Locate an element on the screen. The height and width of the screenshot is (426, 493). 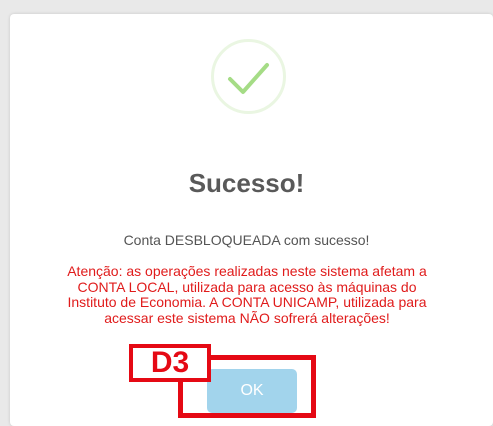
dialog-message: Conta DESBLOQUEADA com sucesso! is located at coordinates (246, 240).